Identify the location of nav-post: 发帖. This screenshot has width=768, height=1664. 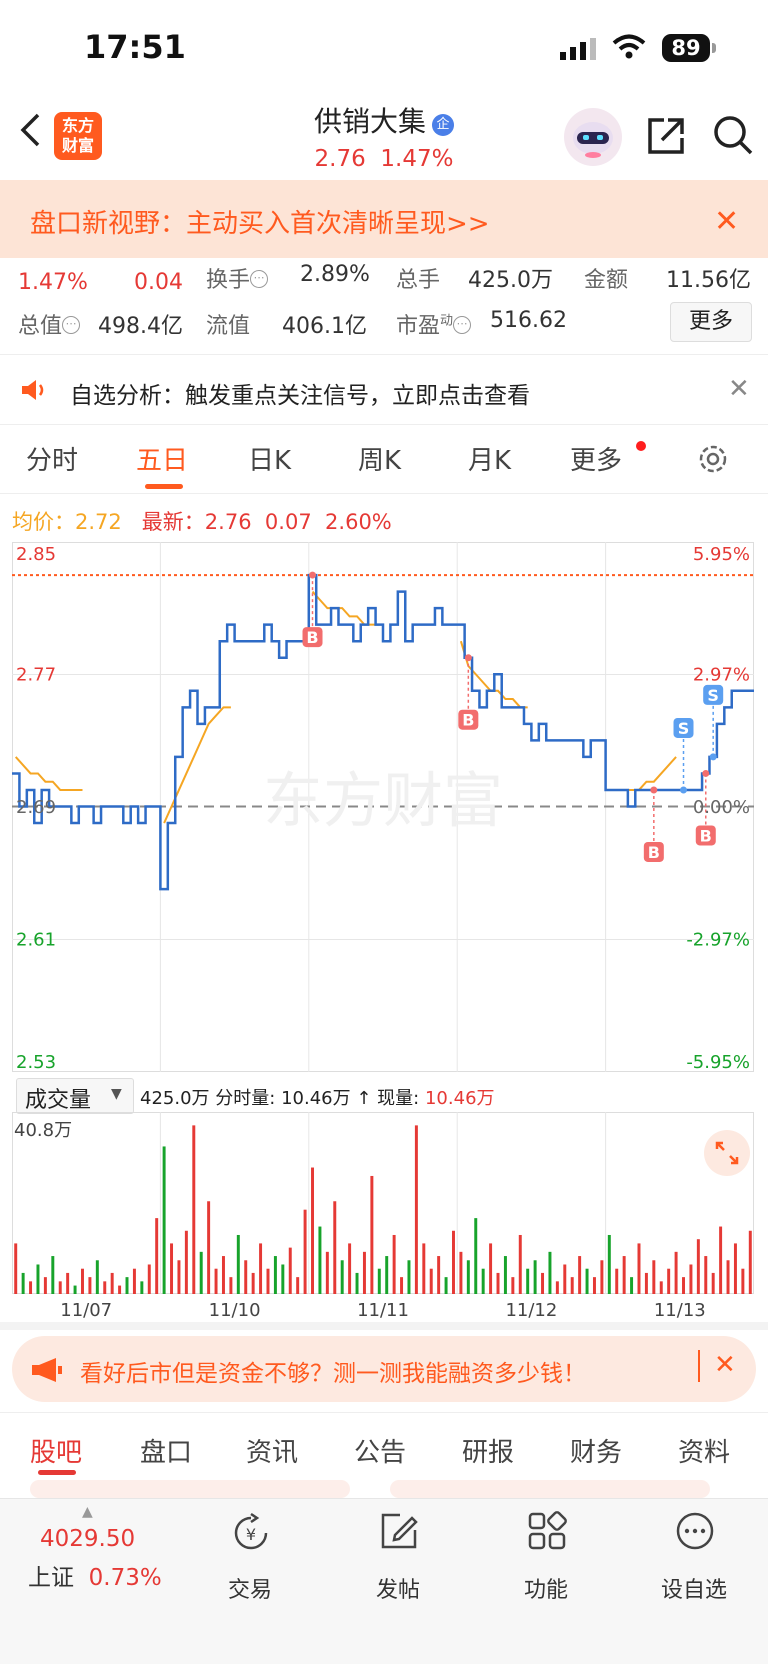
(398, 1588).